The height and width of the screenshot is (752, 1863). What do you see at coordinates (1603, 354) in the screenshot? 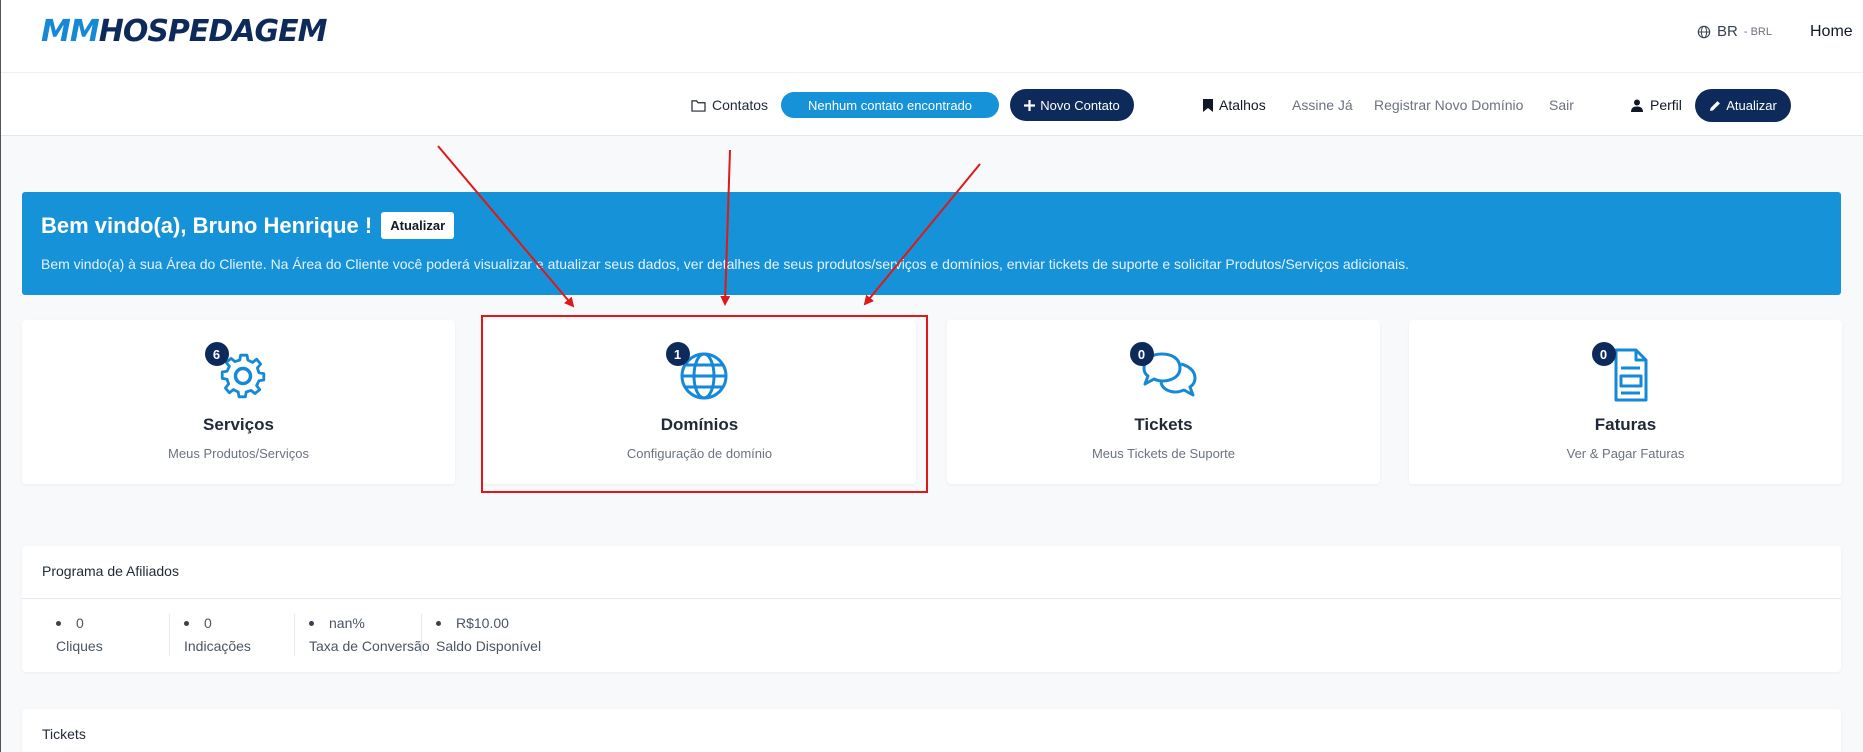
I see `invoices-count-badge: 0` at bounding box center [1603, 354].